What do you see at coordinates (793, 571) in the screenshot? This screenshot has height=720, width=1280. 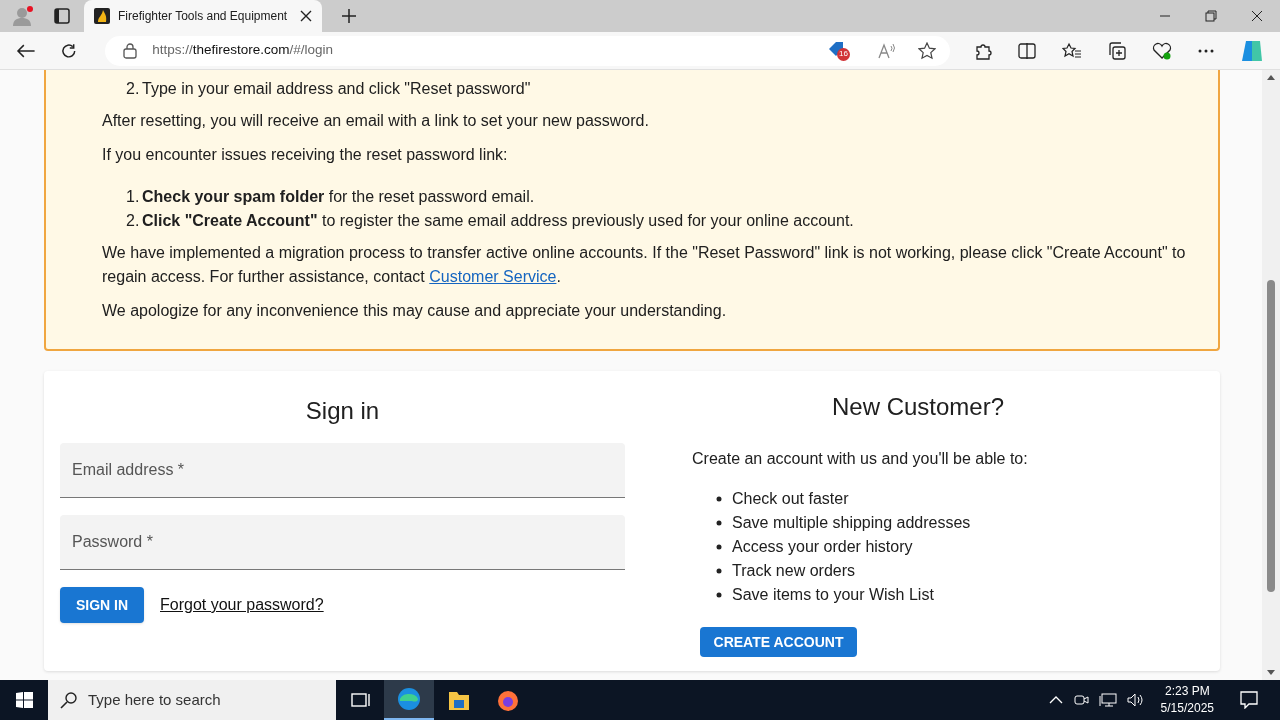 I see `list-item: Track new orders` at bounding box center [793, 571].